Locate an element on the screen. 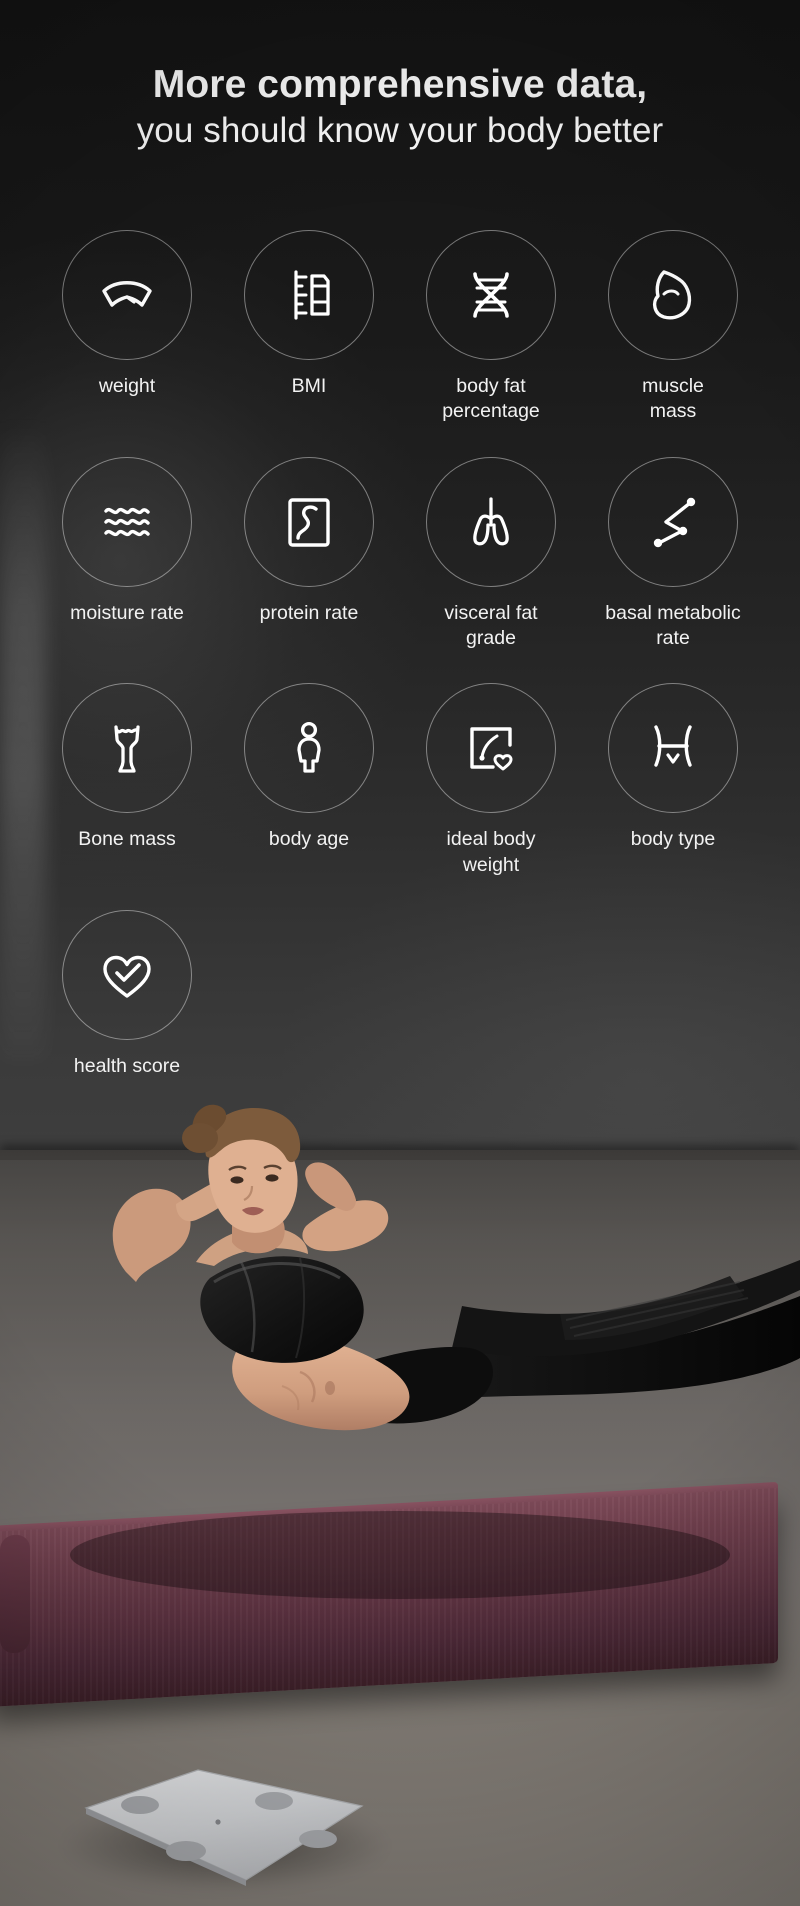  dna-icon is located at coordinates (491, 295).